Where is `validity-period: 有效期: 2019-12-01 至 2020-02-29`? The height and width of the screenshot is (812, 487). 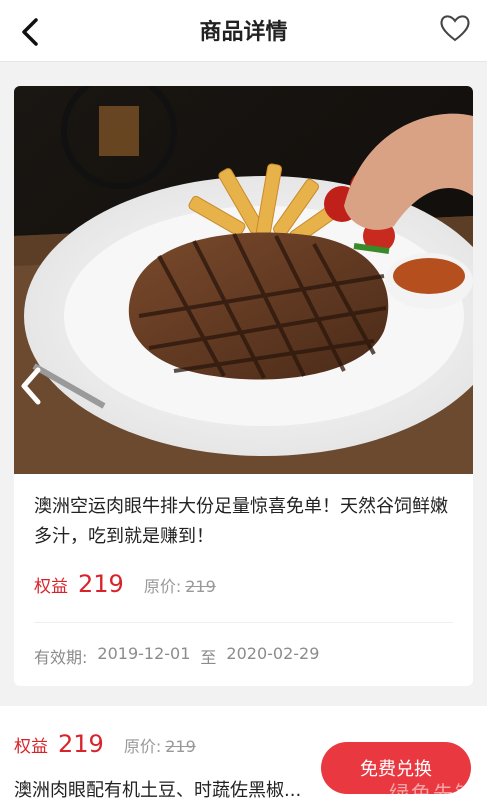
validity-period: 有效期: 2019-12-01 至 2020-02-29 is located at coordinates (176, 656).